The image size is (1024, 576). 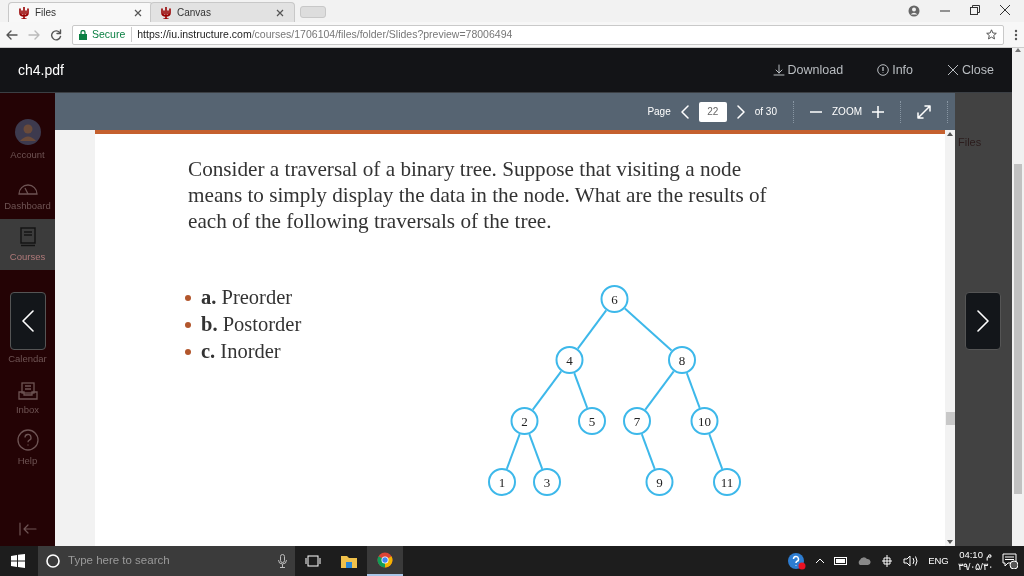 I want to click on document-scrollbar, so click(x=950, y=338).